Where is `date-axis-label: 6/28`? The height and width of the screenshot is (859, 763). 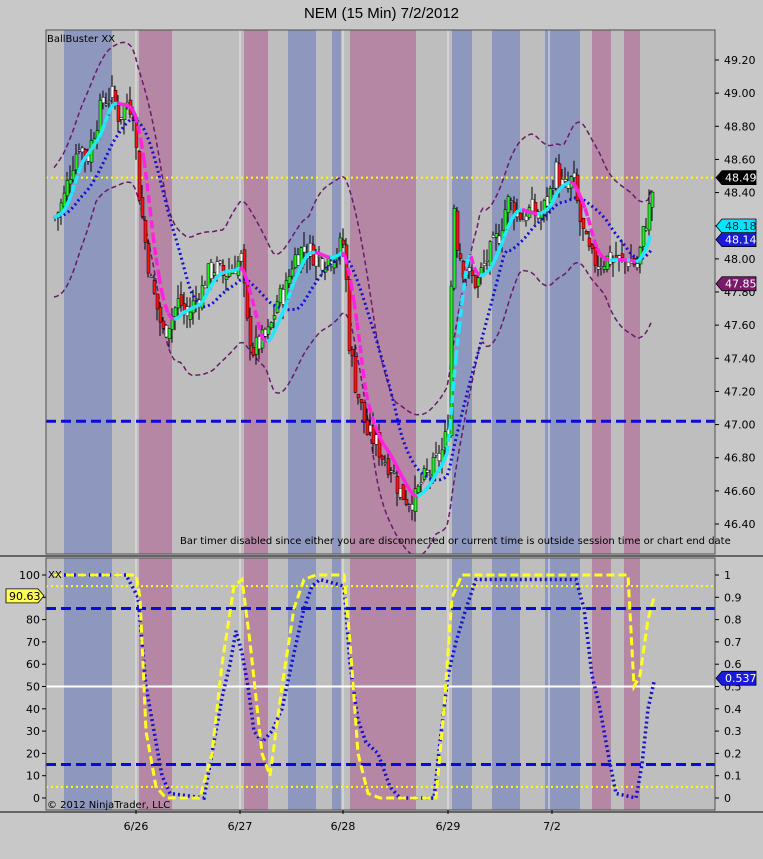
date-axis-label: 6/28 is located at coordinates (343, 826).